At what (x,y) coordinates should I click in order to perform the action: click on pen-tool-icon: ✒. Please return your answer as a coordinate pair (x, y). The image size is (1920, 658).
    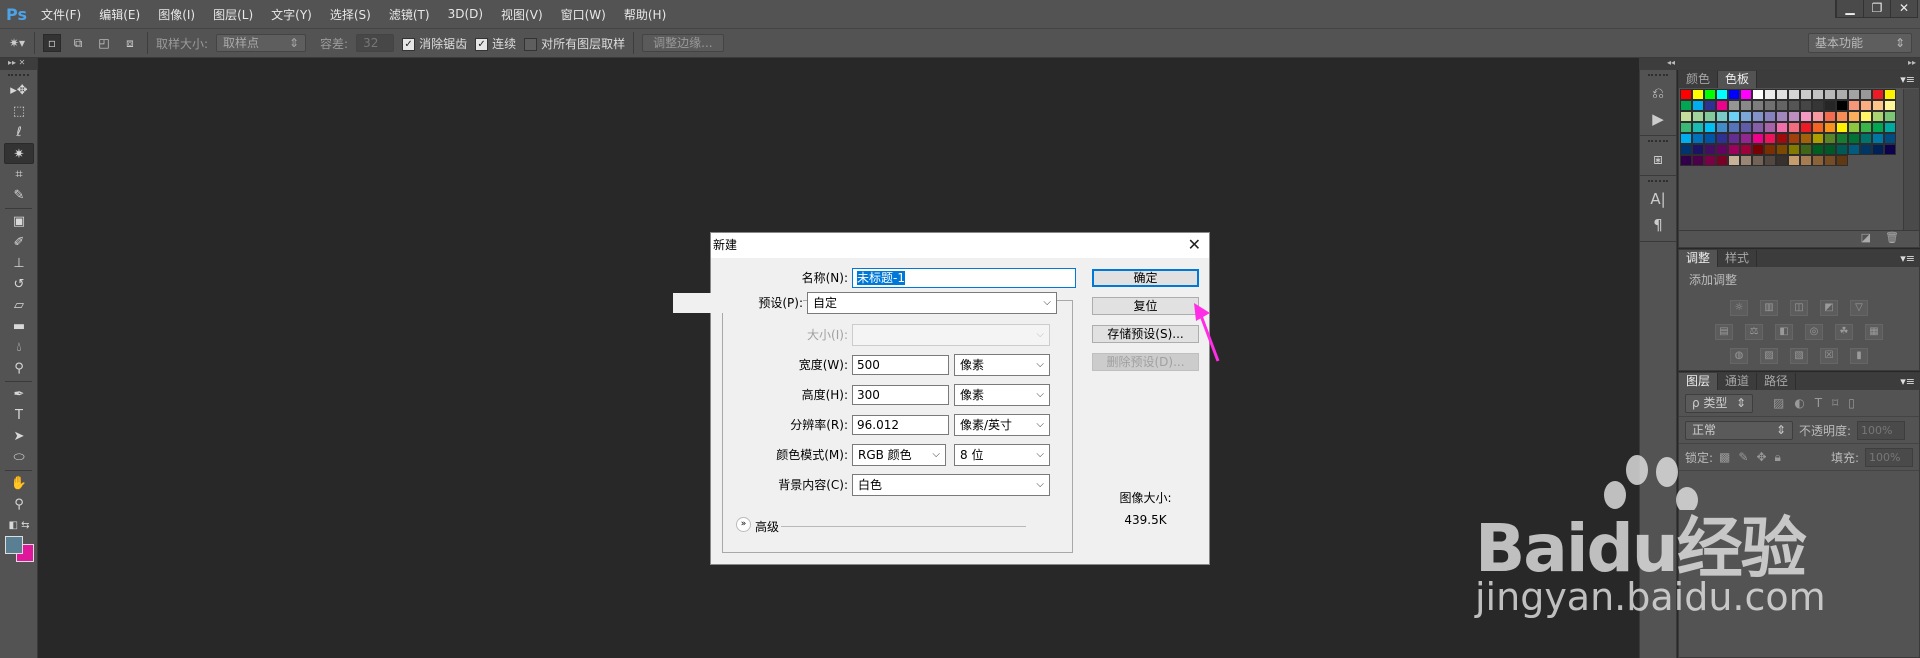
    Looking at the image, I should click on (19, 394).